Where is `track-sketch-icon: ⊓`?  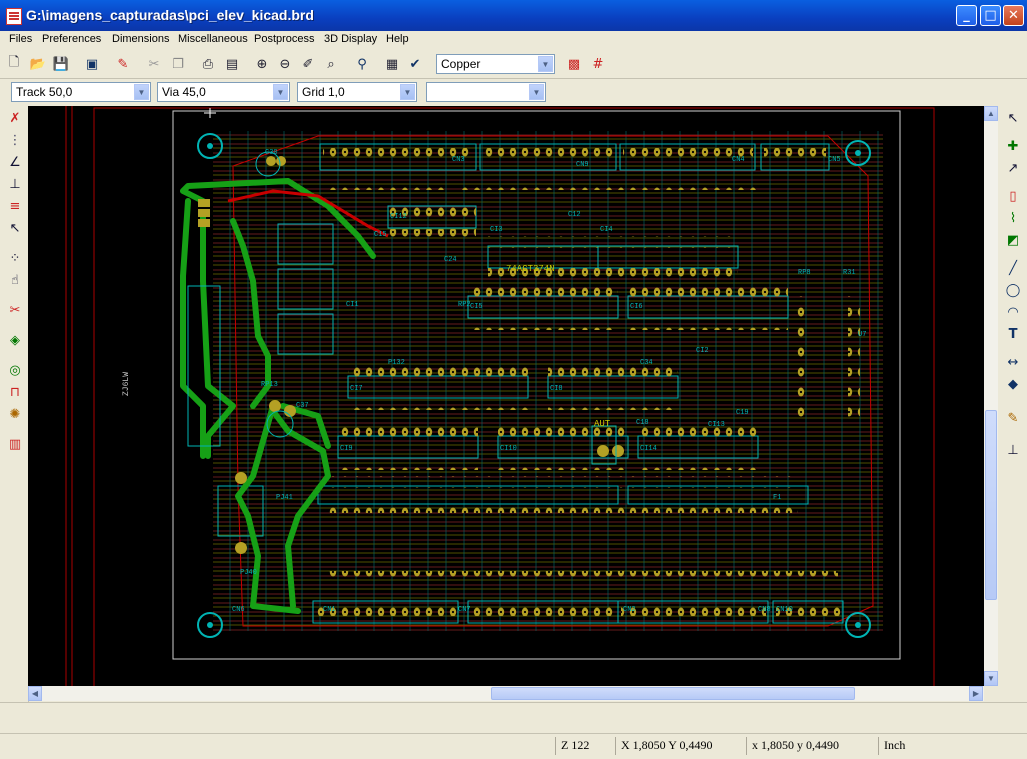
track-sketch-icon: ⊓ is located at coordinates (15, 392).